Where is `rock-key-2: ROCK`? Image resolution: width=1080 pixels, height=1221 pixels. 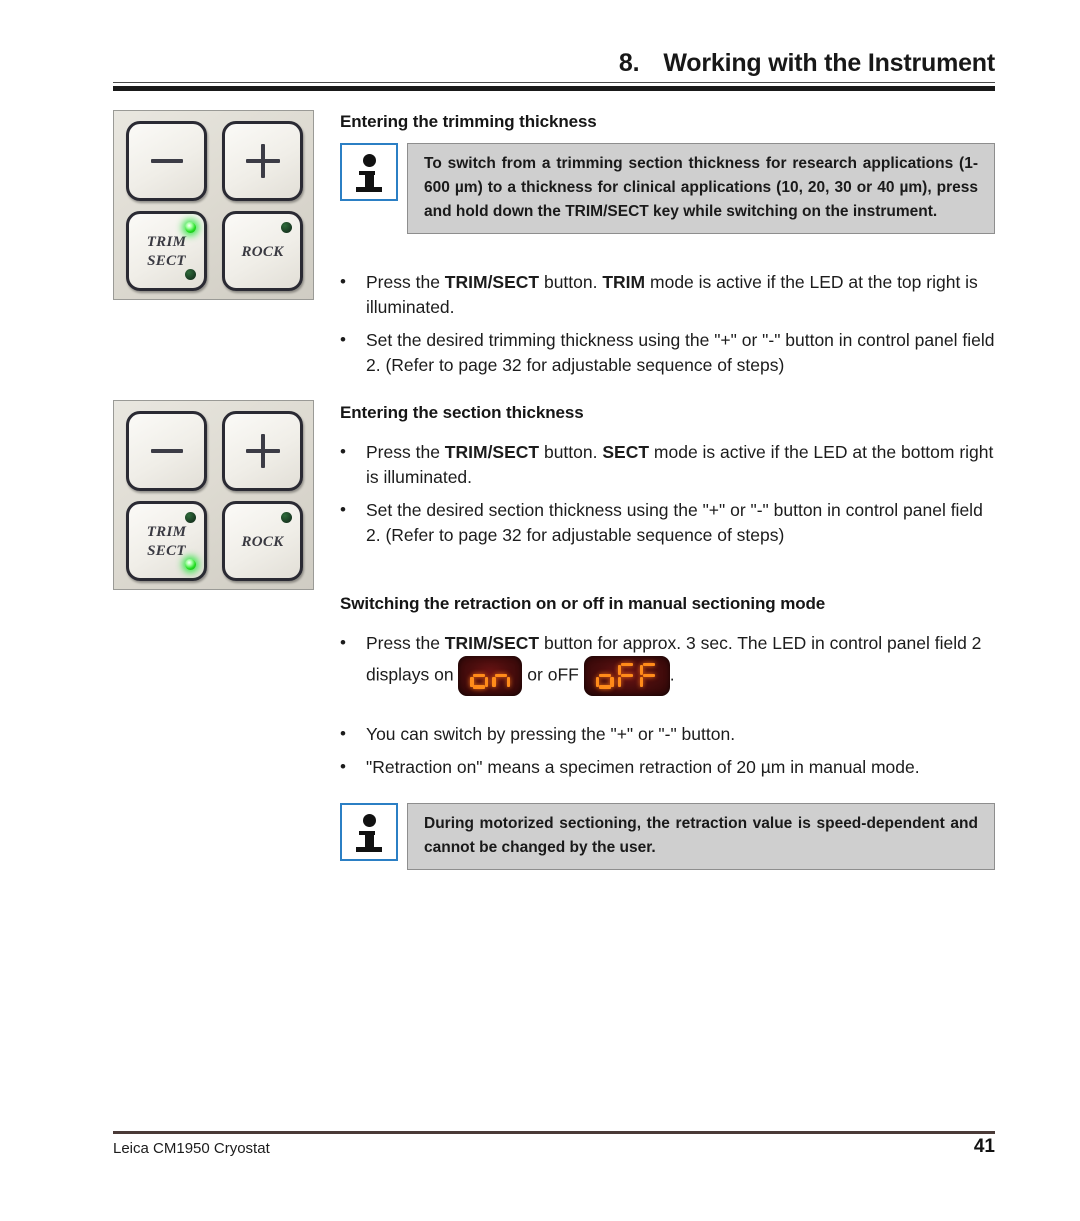 rock-key-2: ROCK is located at coordinates (262, 541).